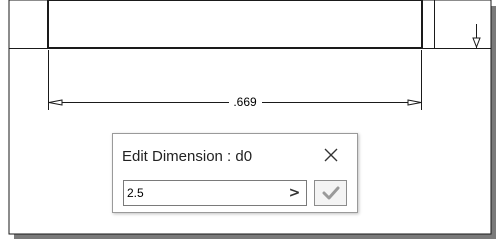 This screenshot has height=243, width=496. I want to click on close-button, so click(331, 155).